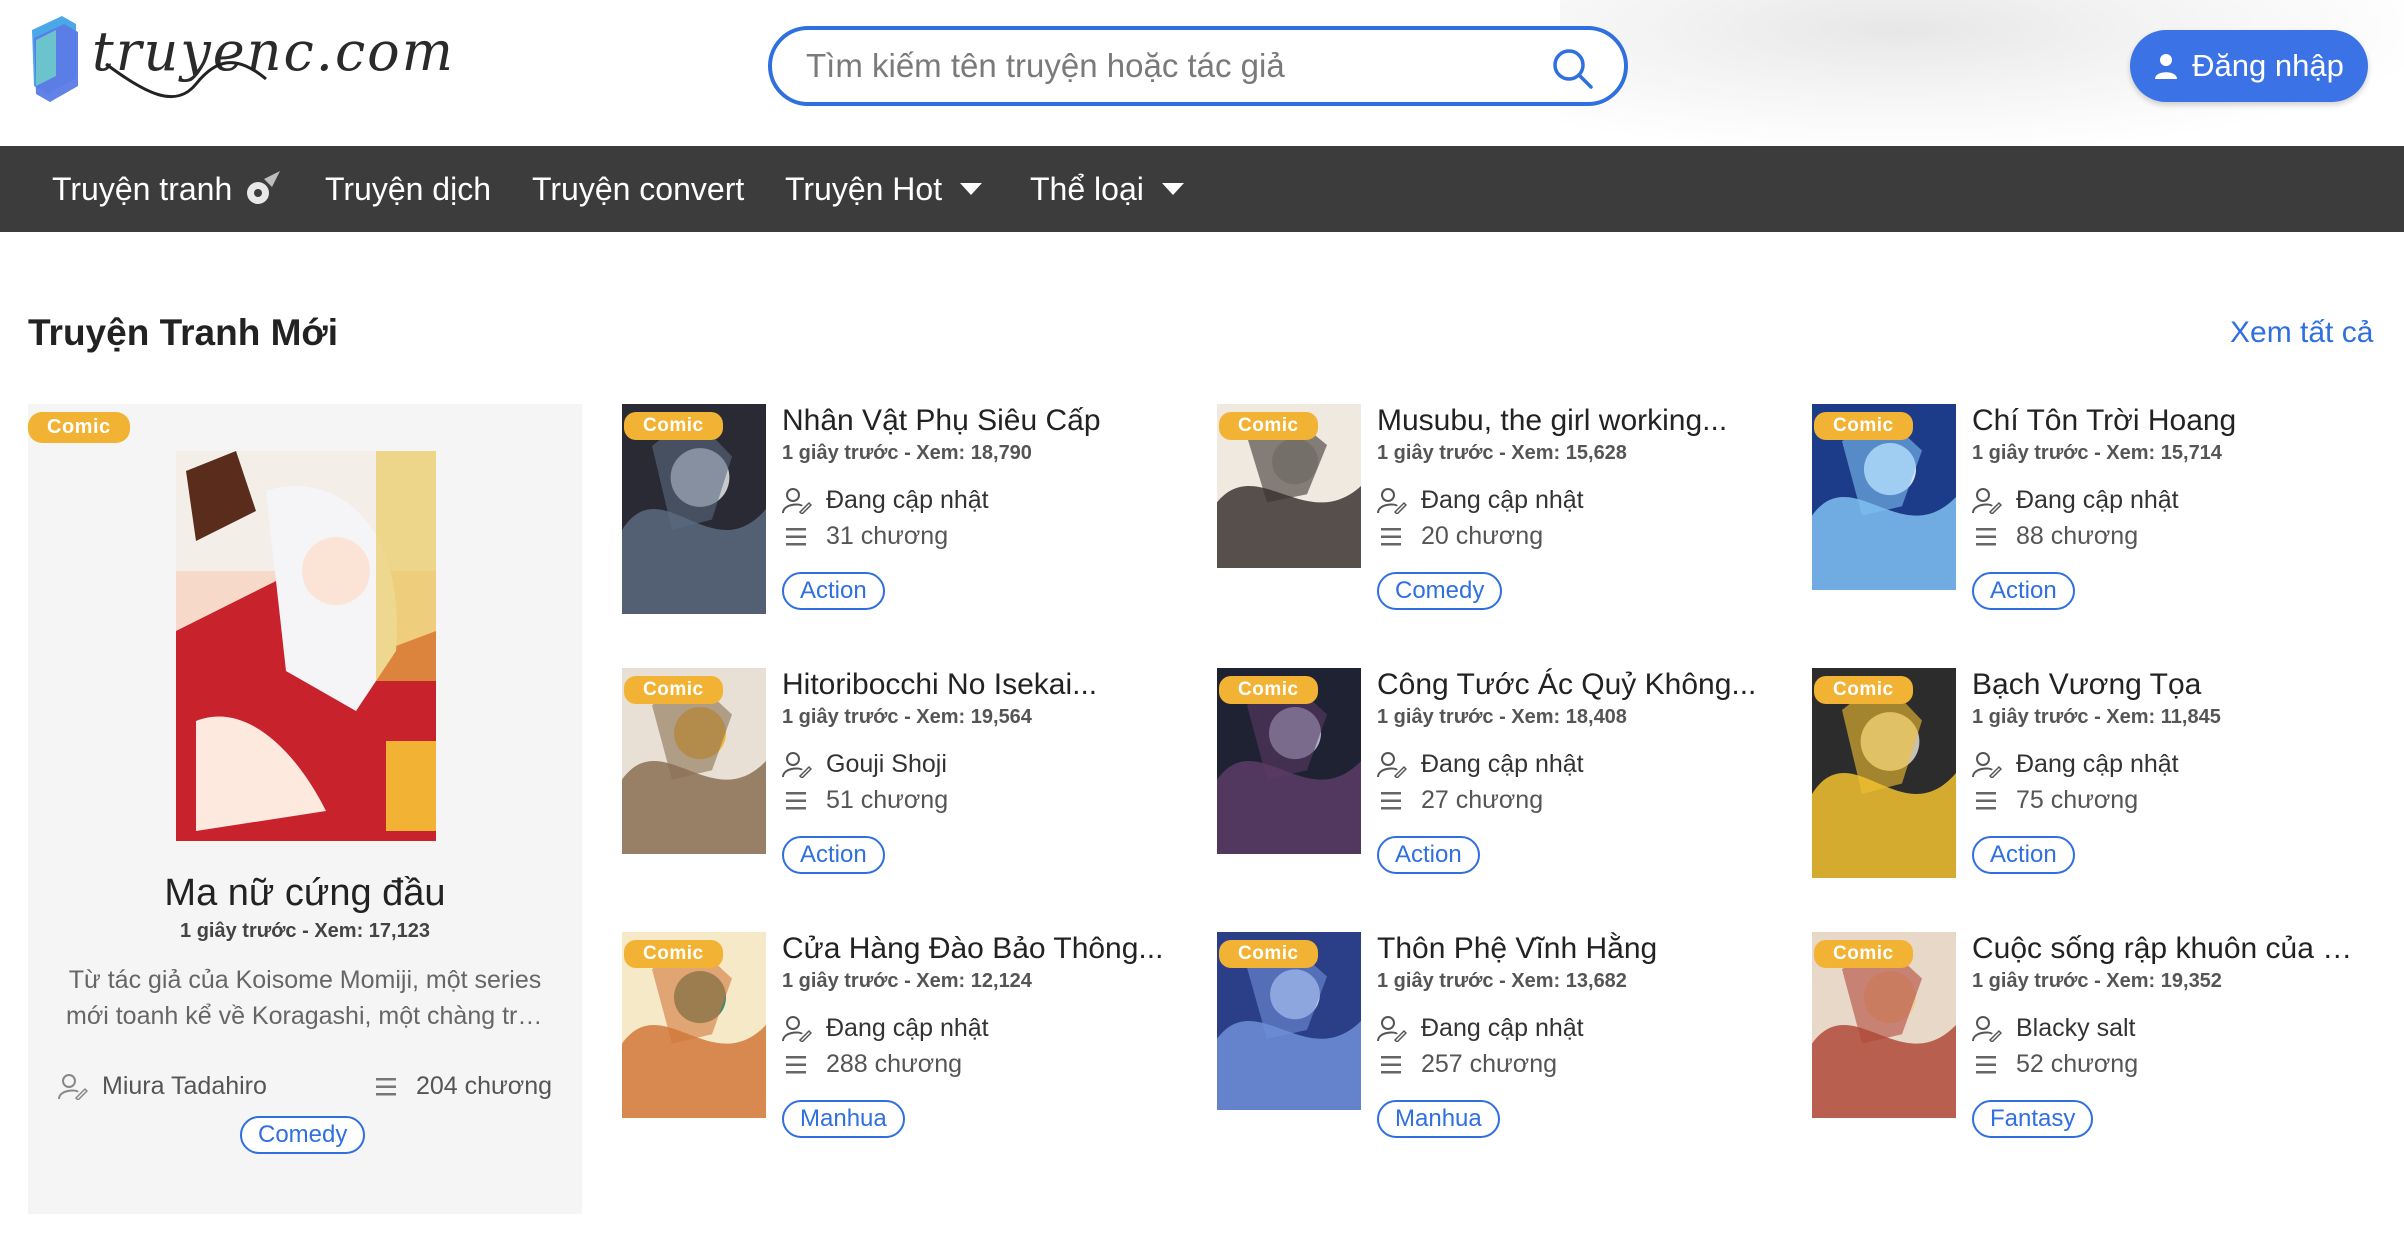 This screenshot has width=2404, height=1246. What do you see at coordinates (142, 188) in the screenshot?
I see `nav-item-label: Truyện tranh` at bounding box center [142, 188].